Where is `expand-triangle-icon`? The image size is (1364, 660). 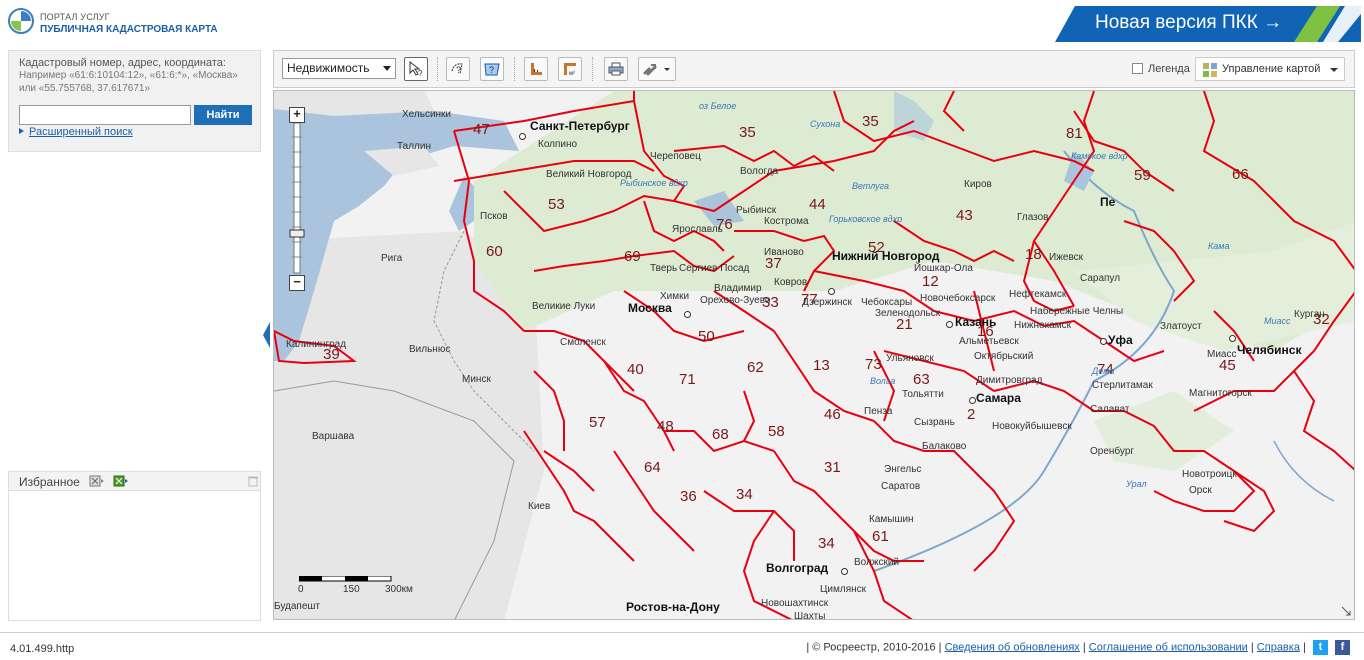 expand-triangle-icon is located at coordinates (21, 131).